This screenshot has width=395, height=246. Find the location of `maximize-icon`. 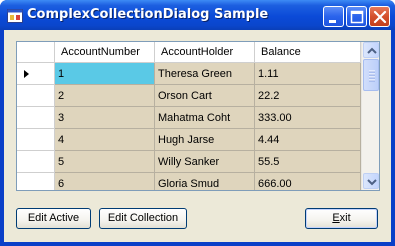

maximize-icon is located at coordinates (357, 17).